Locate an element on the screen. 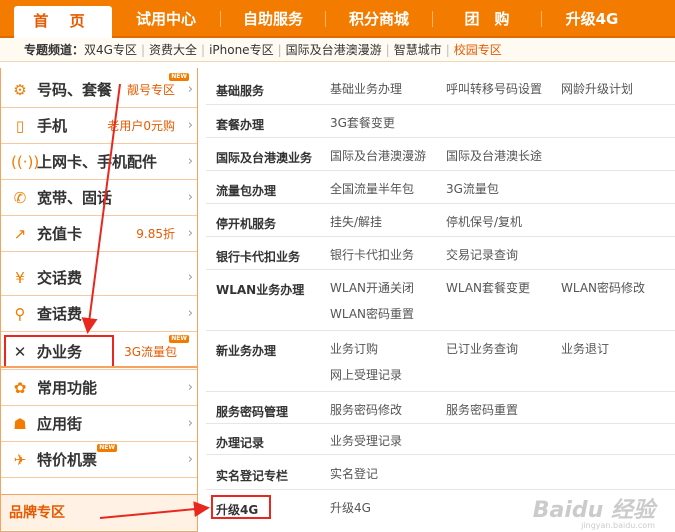 The width and height of the screenshot is (675, 532). sidebar-promo-link: 9.85折 is located at coordinates (155, 233).